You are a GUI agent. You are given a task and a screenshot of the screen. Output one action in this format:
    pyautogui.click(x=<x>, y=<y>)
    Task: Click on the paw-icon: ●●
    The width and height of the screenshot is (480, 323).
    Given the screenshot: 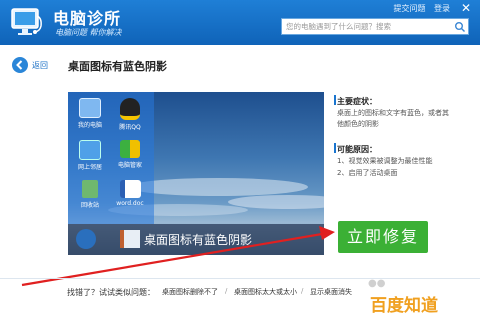 What is the action you would take?
    pyautogui.click(x=377, y=283)
    